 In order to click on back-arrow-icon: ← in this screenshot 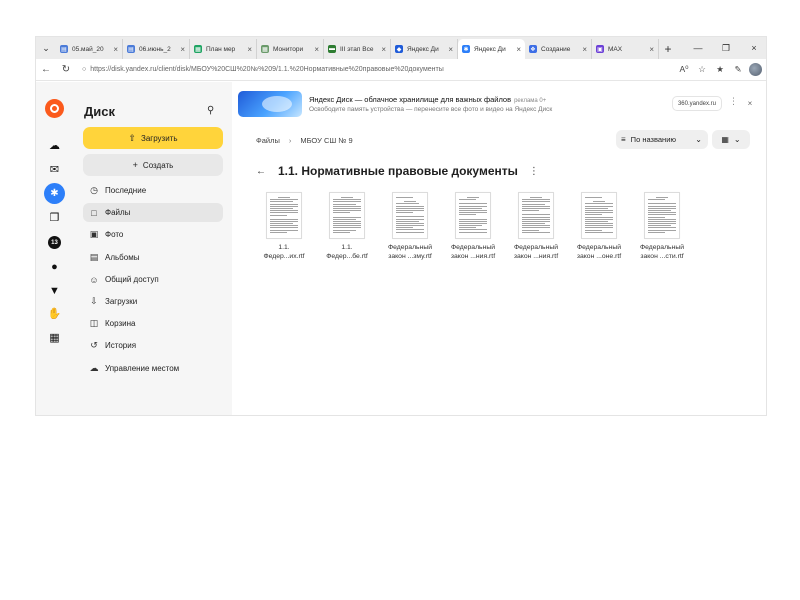, I will do `click(261, 171)`.